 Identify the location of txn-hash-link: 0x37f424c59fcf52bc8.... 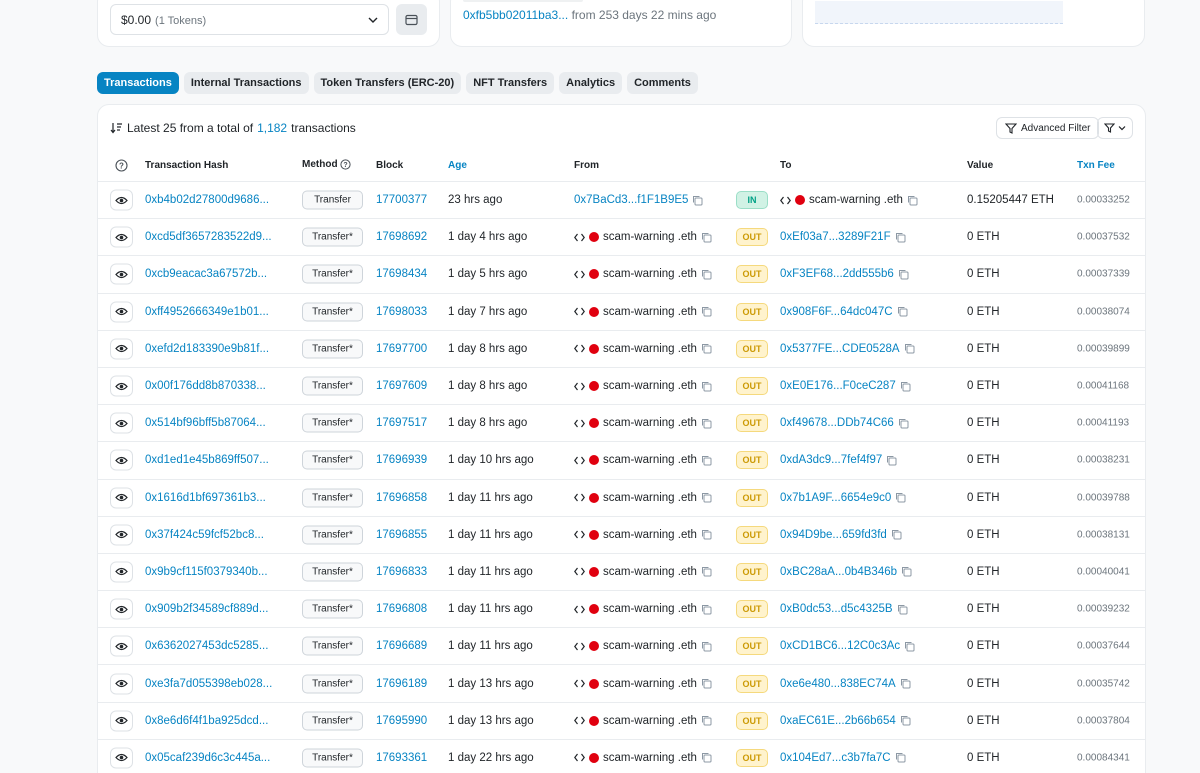
(204, 535).